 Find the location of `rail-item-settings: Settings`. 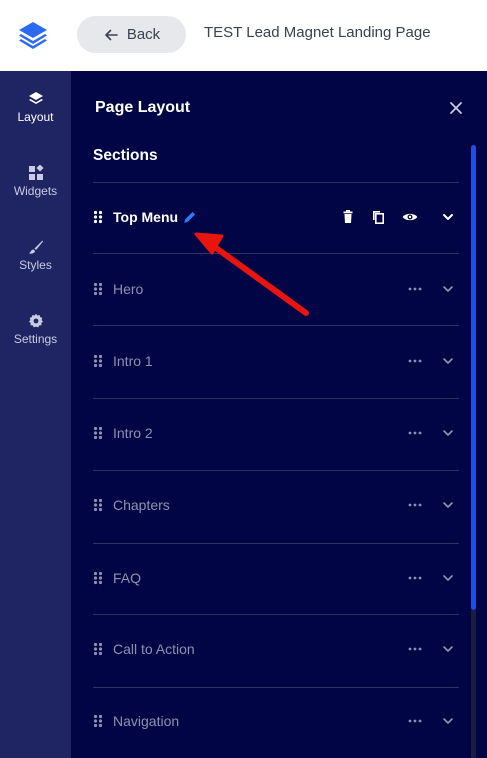

rail-item-settings: Settings is located at coordinates (35, 329).